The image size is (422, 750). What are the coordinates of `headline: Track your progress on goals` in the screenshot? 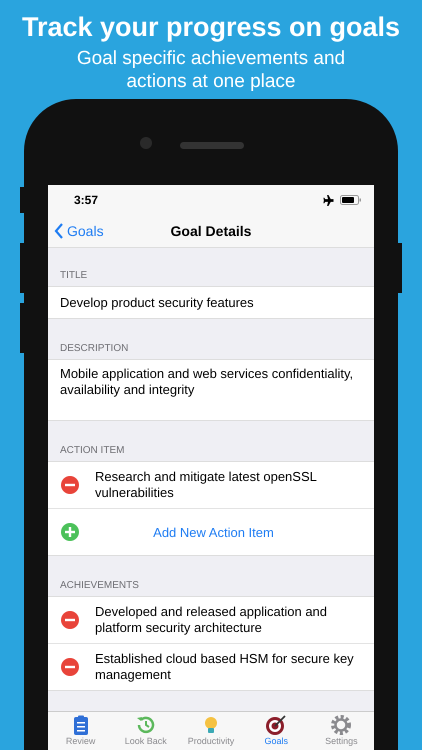 It's located at (211, 27).